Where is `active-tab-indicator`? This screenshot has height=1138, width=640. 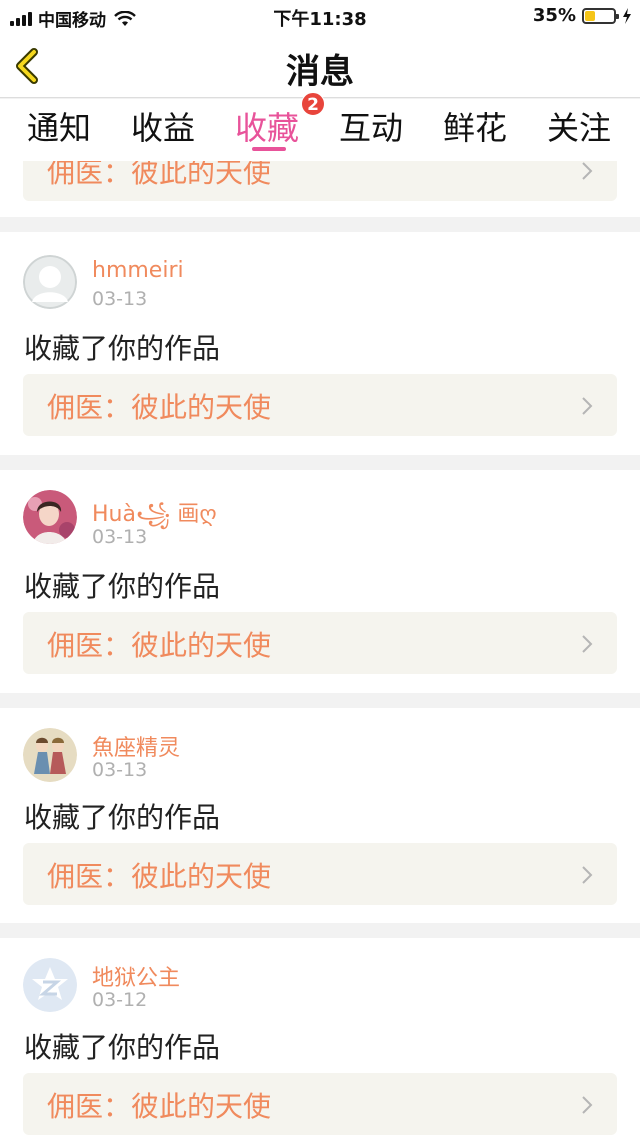
active-tab-indicator is located at coordinates (269, 149).